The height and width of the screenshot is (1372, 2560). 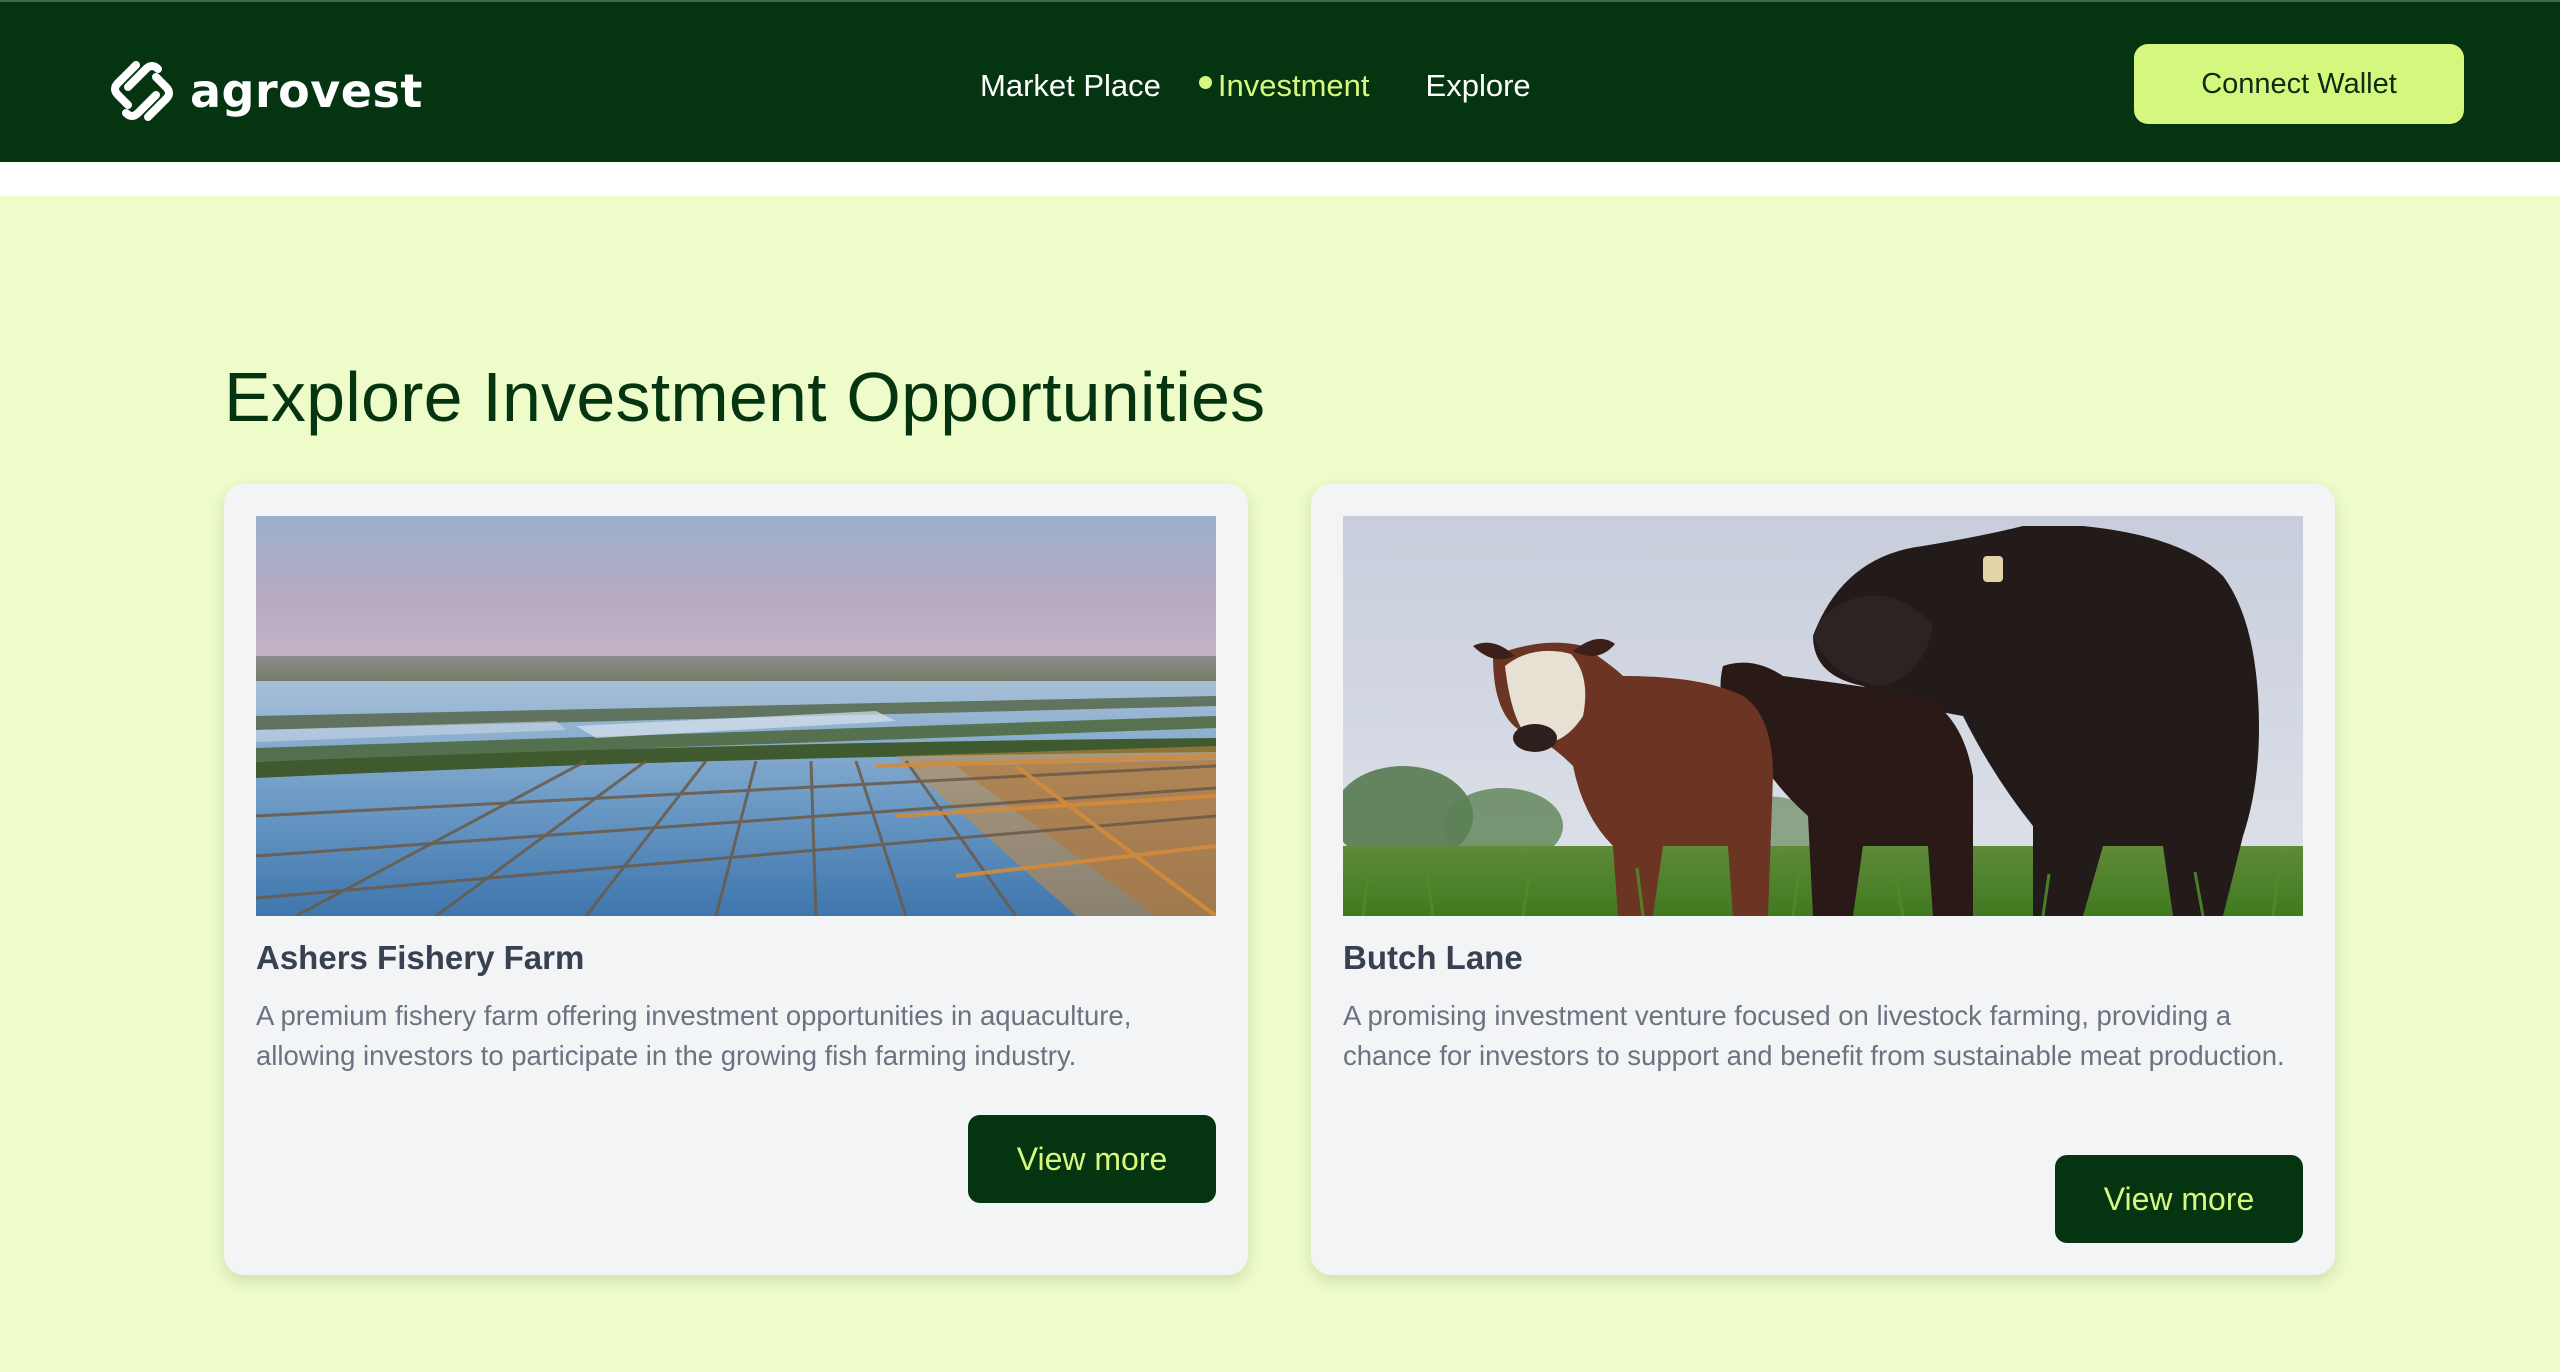 I want to click on main-nav: Market Place Investment Explore, so click(x=1255, y=86).